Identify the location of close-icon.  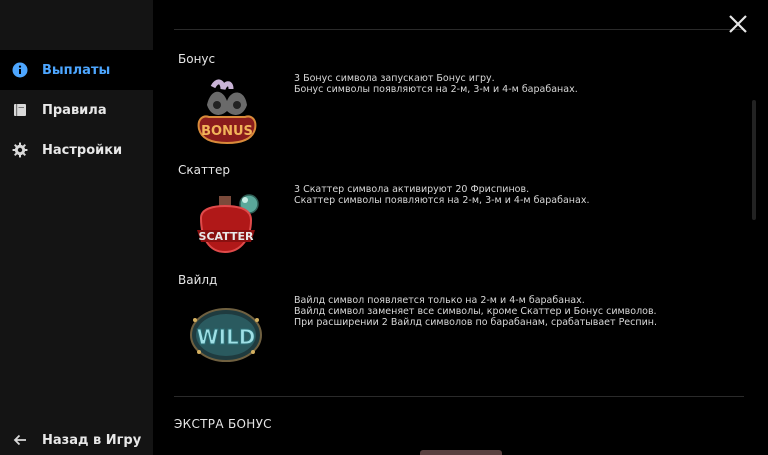
(738, 24).